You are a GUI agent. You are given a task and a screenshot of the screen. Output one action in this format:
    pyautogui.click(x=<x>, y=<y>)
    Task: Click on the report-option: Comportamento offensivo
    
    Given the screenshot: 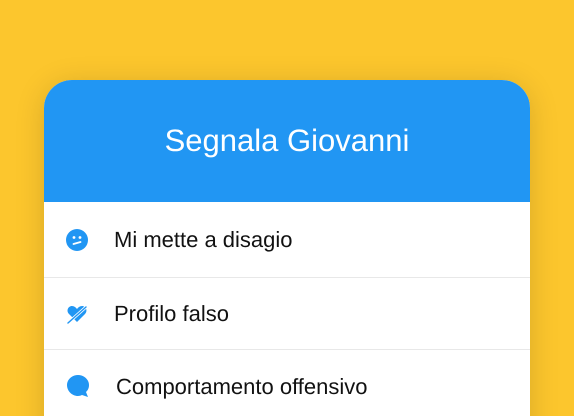 What is the action you would take?
    pyautogui.click(x=287, y=383)
    